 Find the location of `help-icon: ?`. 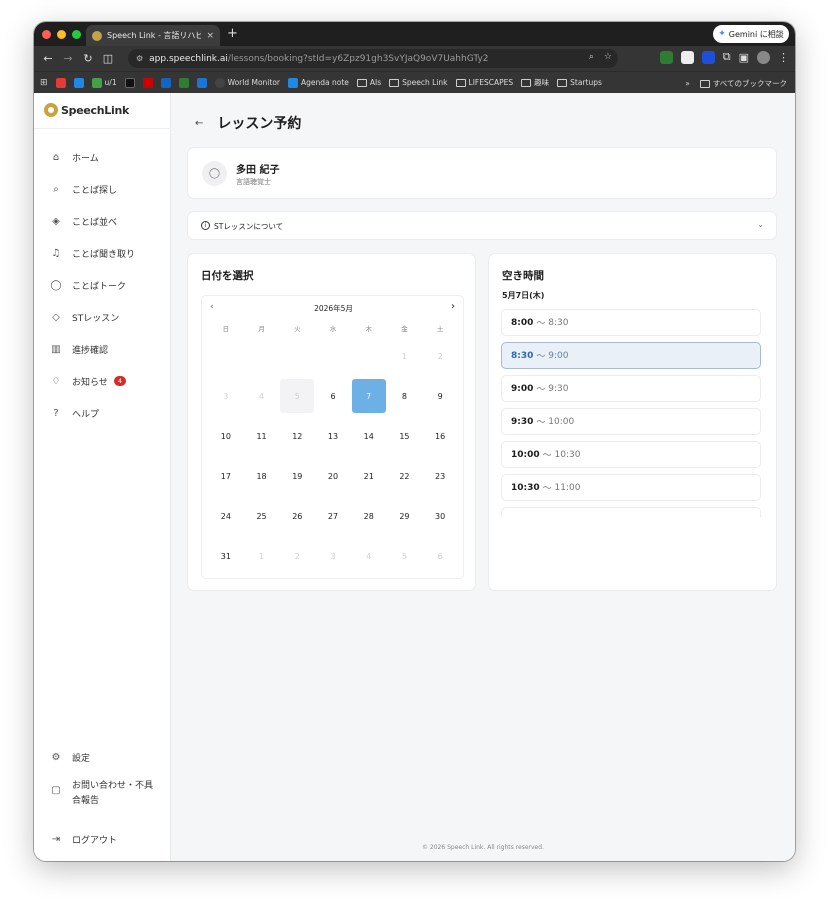

help-icon: ? is located at coordinates (56, 413).